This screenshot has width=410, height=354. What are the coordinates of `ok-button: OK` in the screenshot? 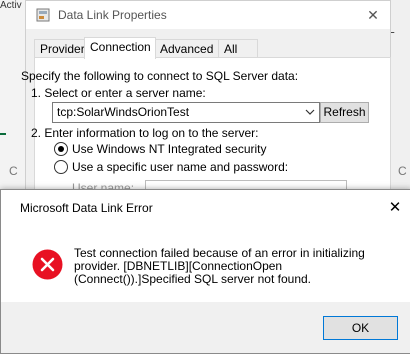 It's located at (360, 328).